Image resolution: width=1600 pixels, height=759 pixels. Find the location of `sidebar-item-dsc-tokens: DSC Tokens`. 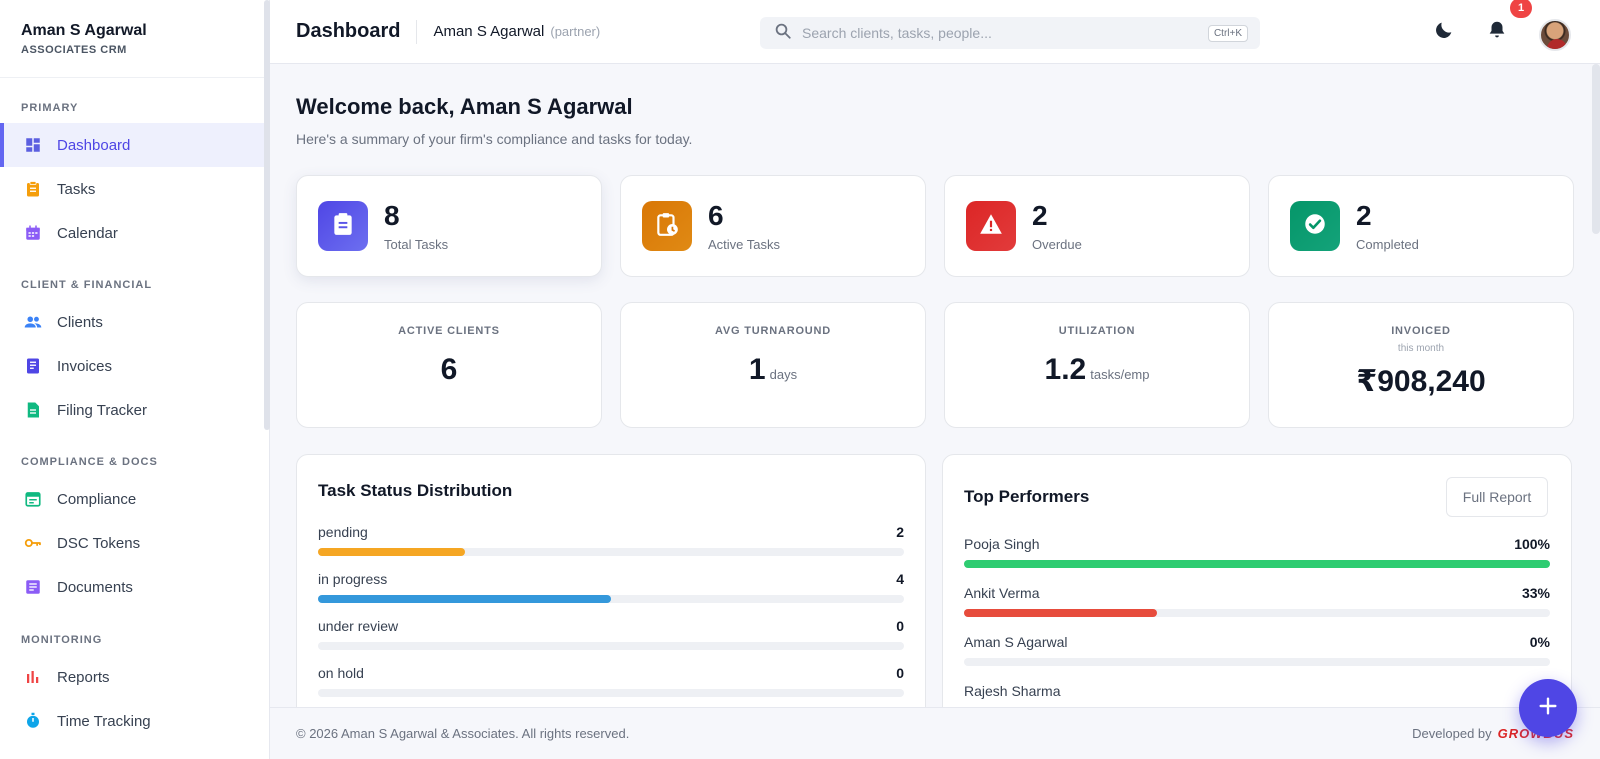

sidebar-item-dsc-tokens: DSC Tokens is located at coordinates (134, 543).